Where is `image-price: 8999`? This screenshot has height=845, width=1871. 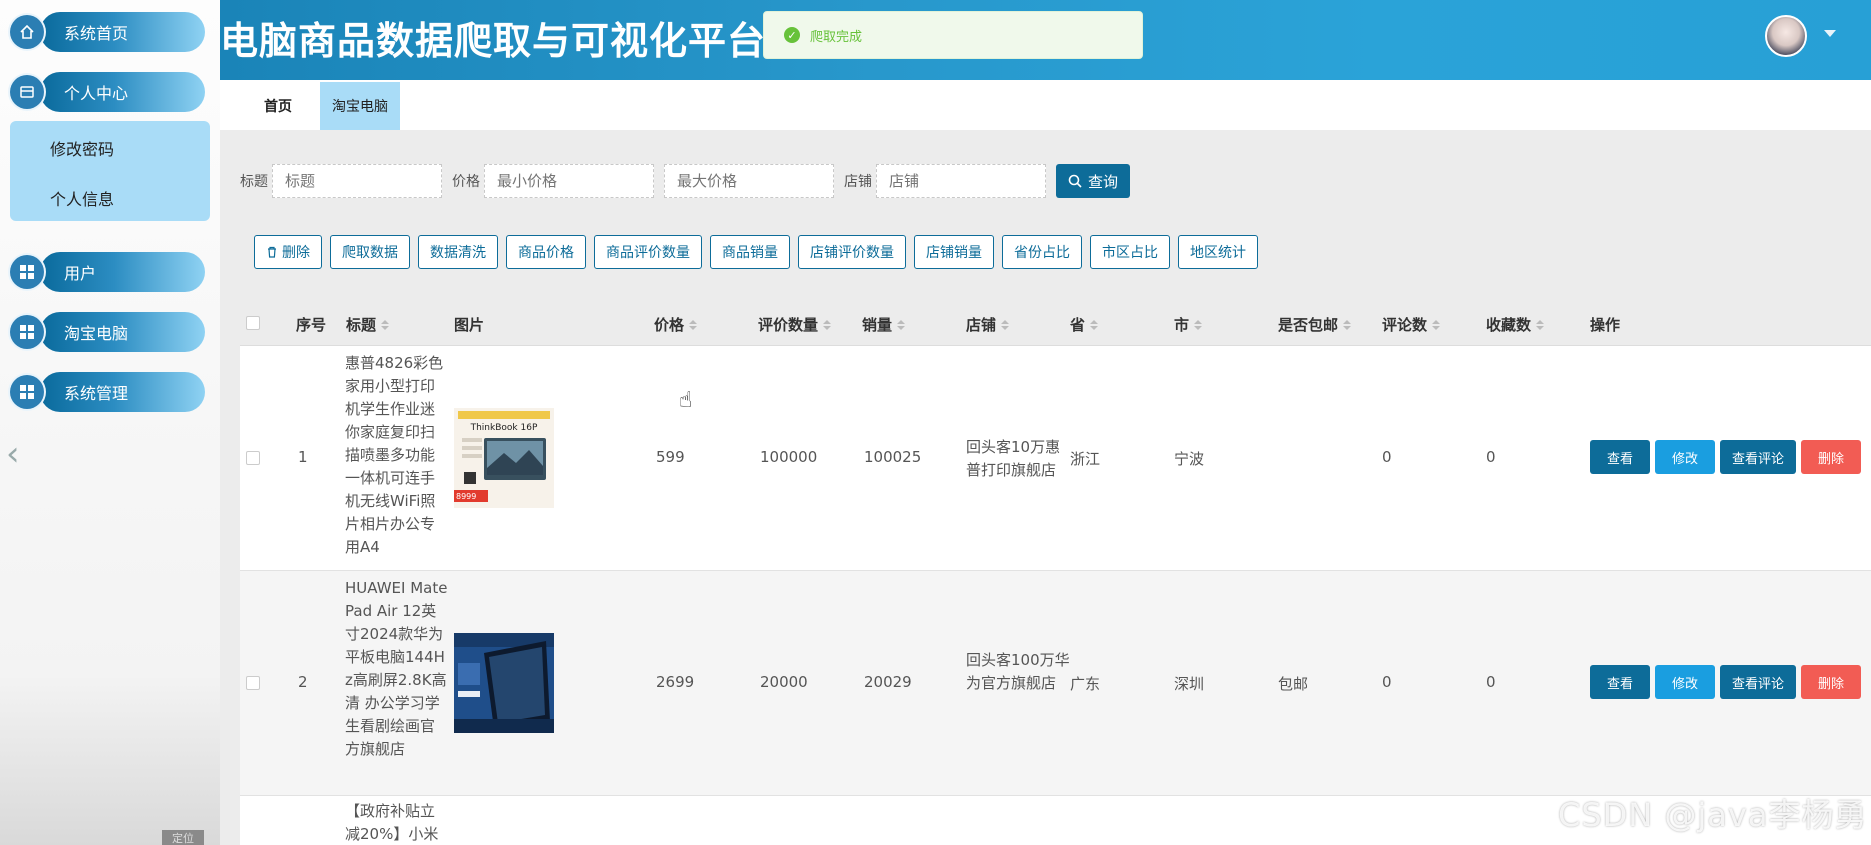
image-price: 8999 is located at coordinates (466, 496).